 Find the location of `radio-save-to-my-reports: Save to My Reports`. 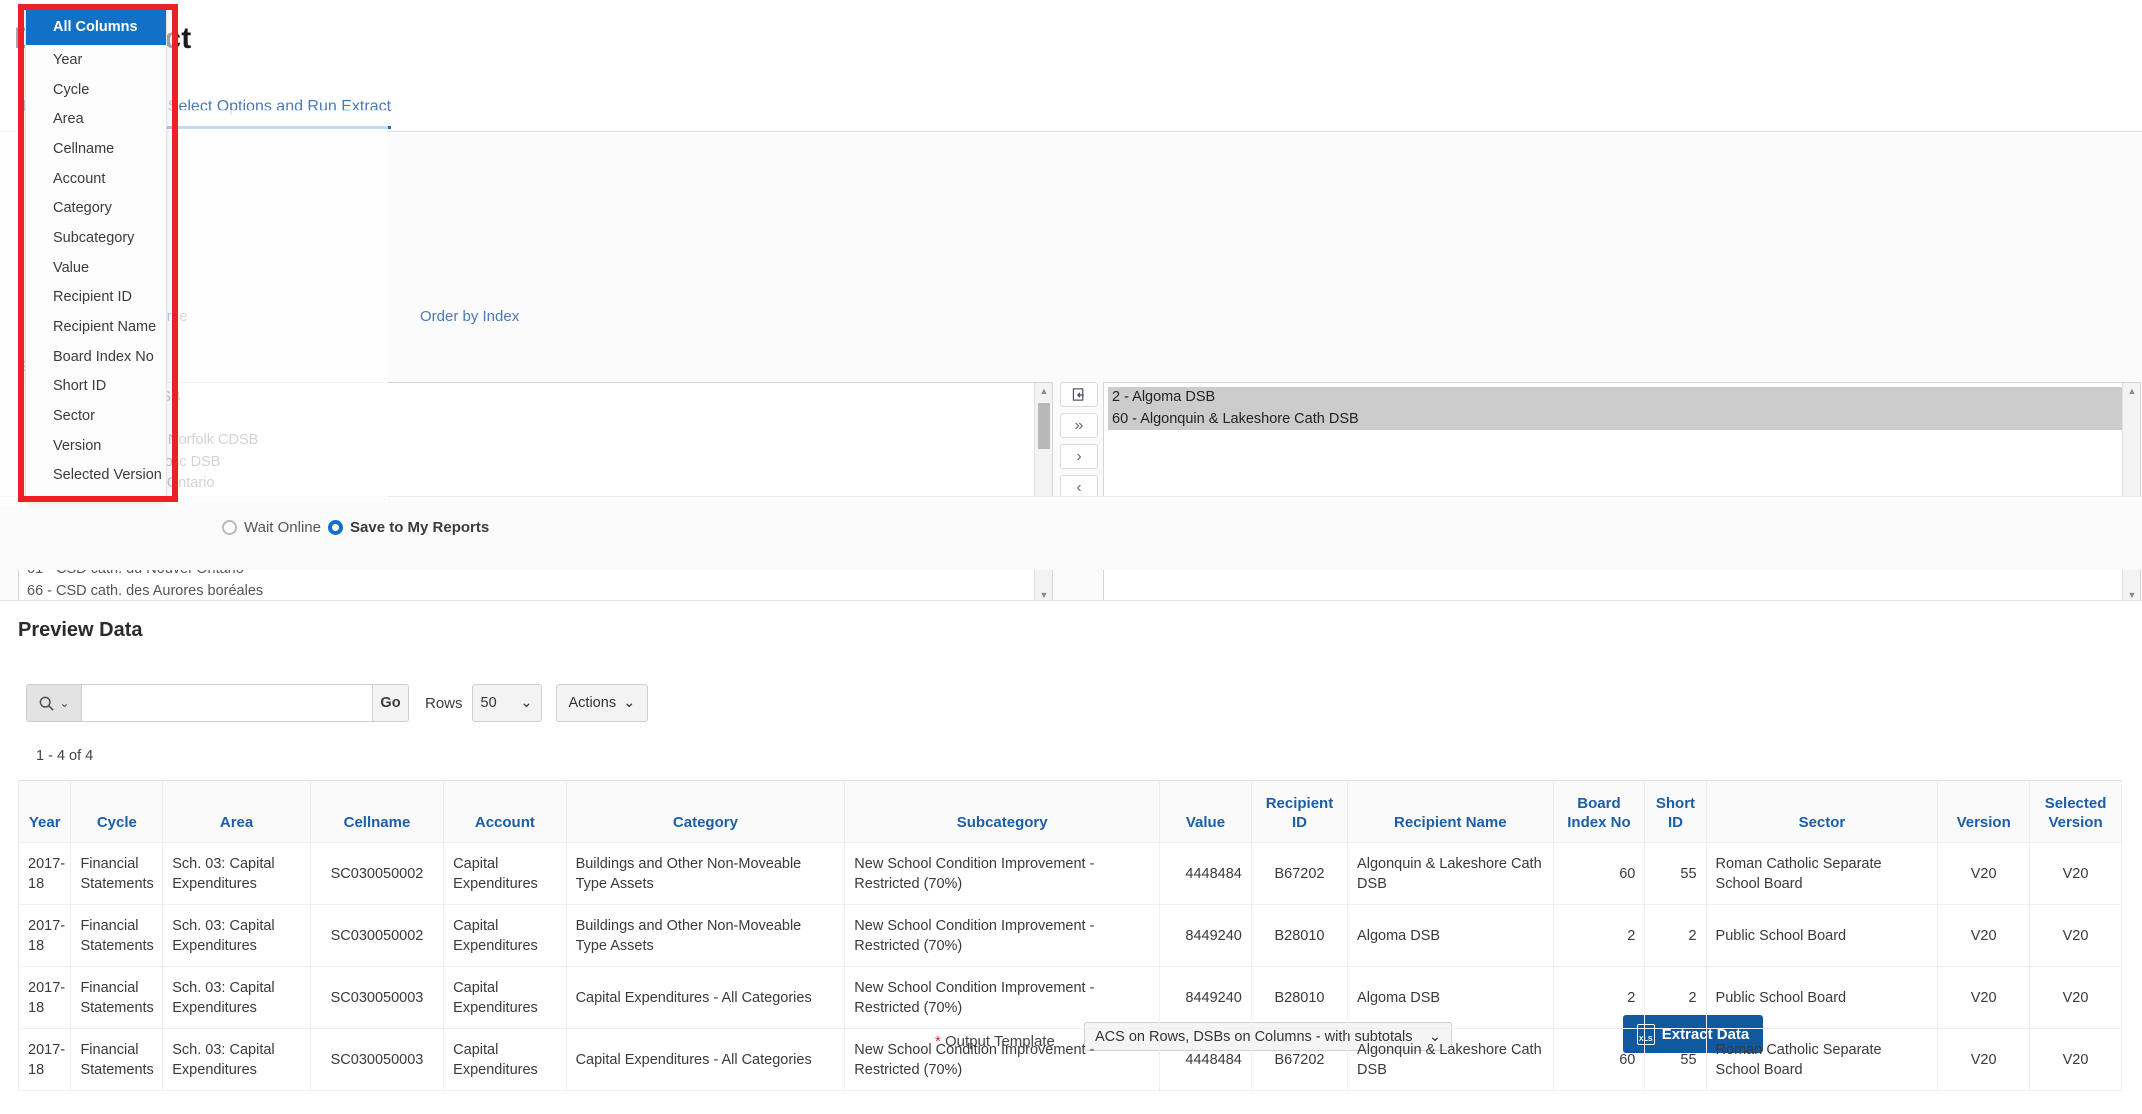

radio-save-to-my-reports: Save to My Reports is located at coordinates (408, 527).